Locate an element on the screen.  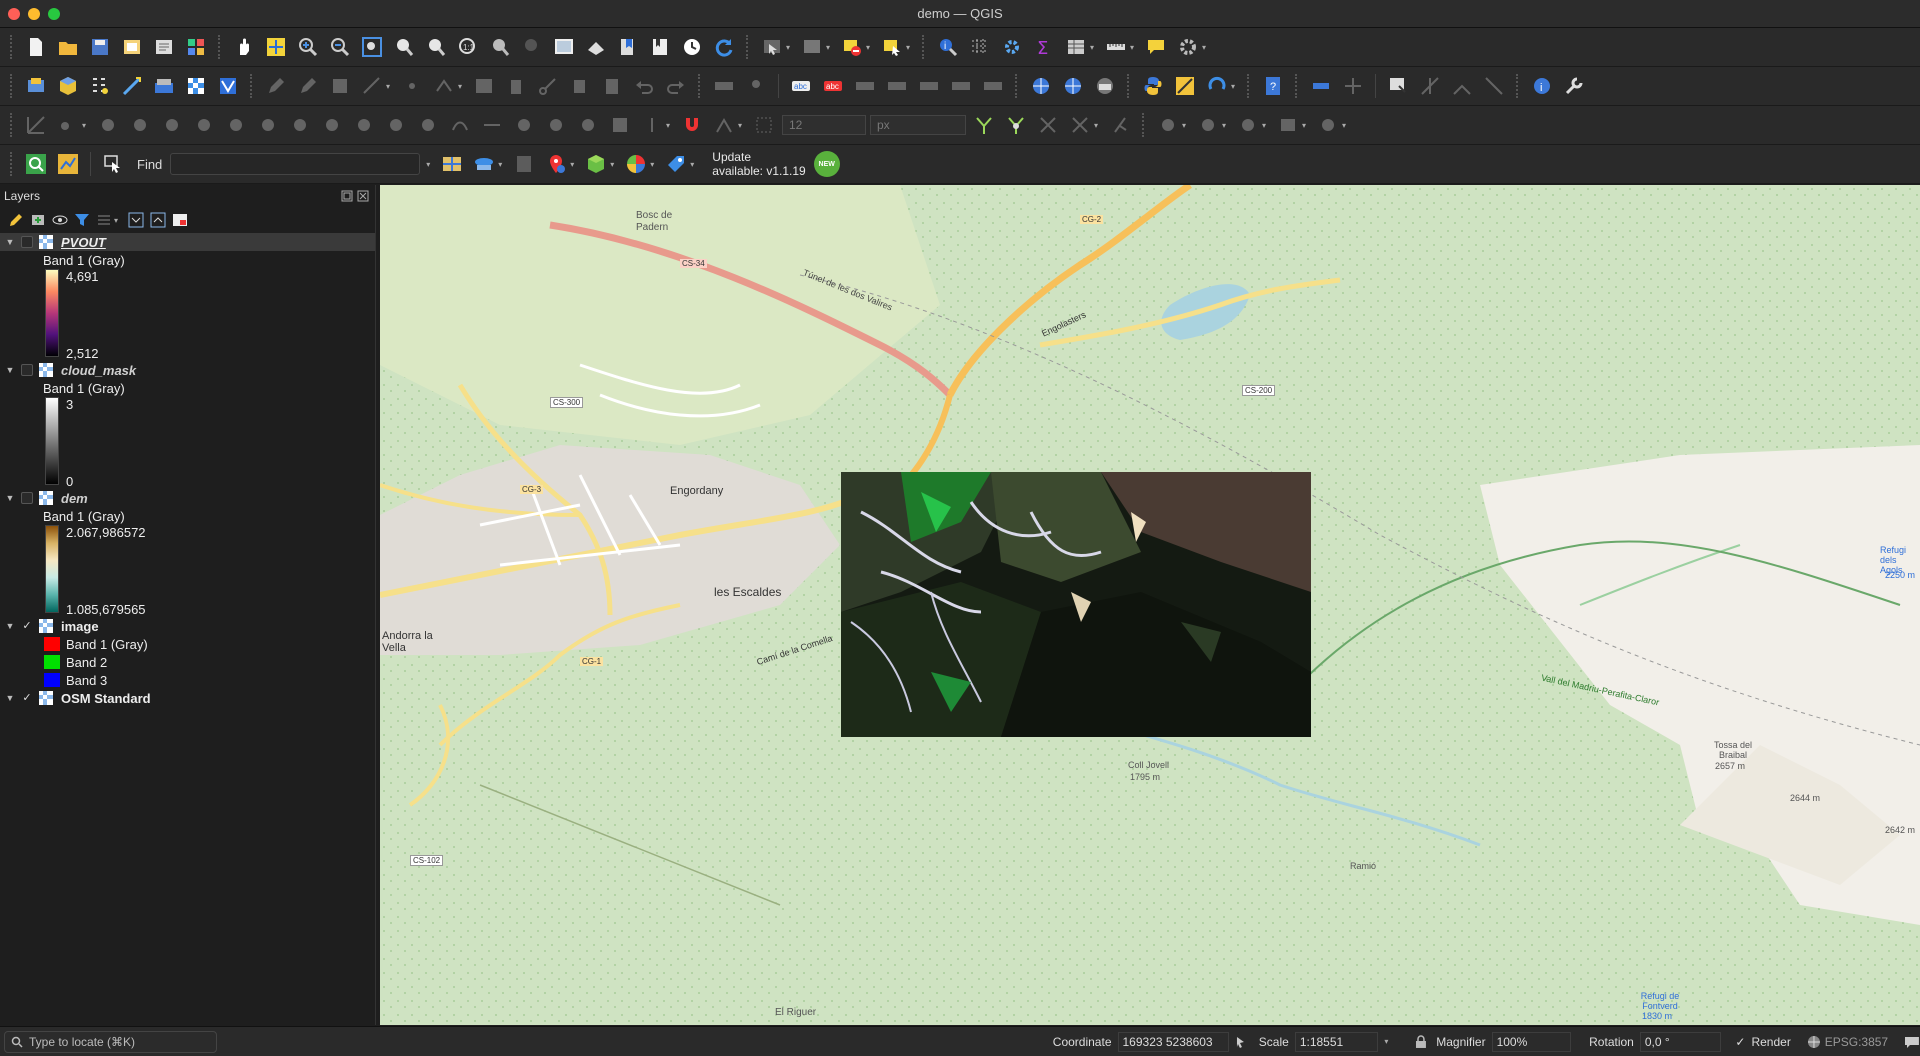
layer-row-pvout: ▼ PVOUT is located at coordinates (187, 242).